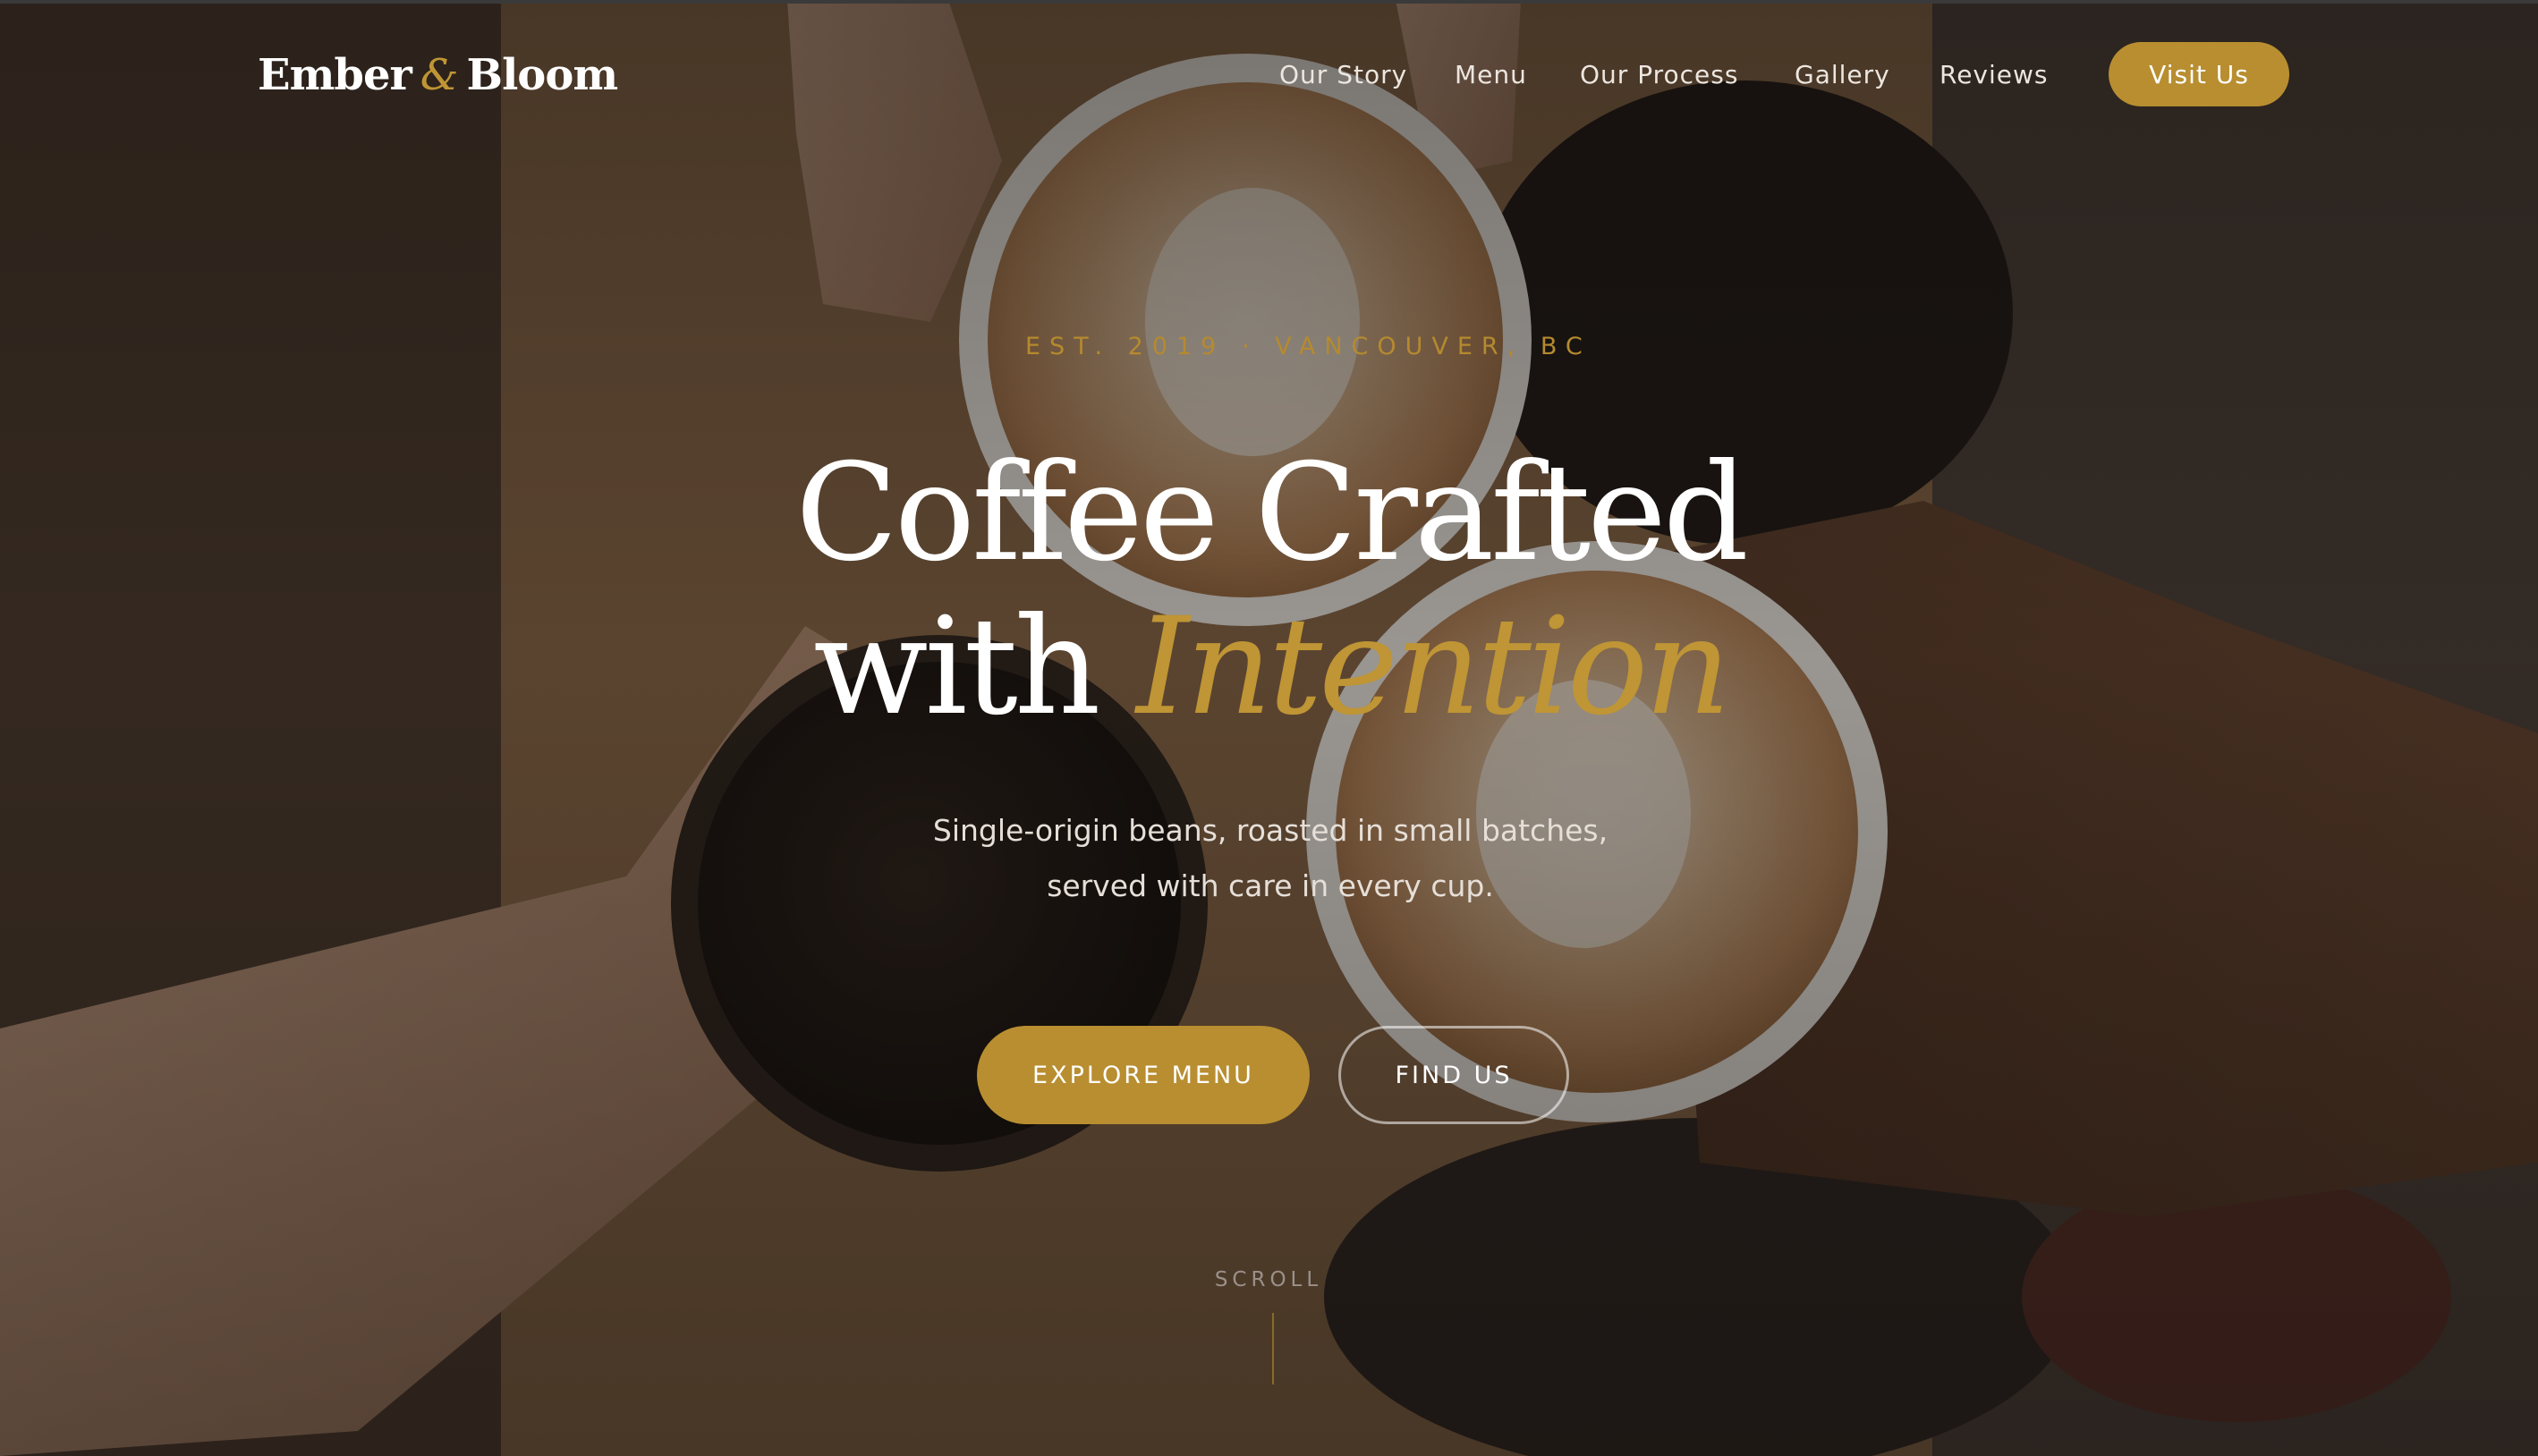  What do you see at coordinates (1517, 74) in the screenshot?
I see `nav-link-menu: Menu` at bounding box center [1517, 74].